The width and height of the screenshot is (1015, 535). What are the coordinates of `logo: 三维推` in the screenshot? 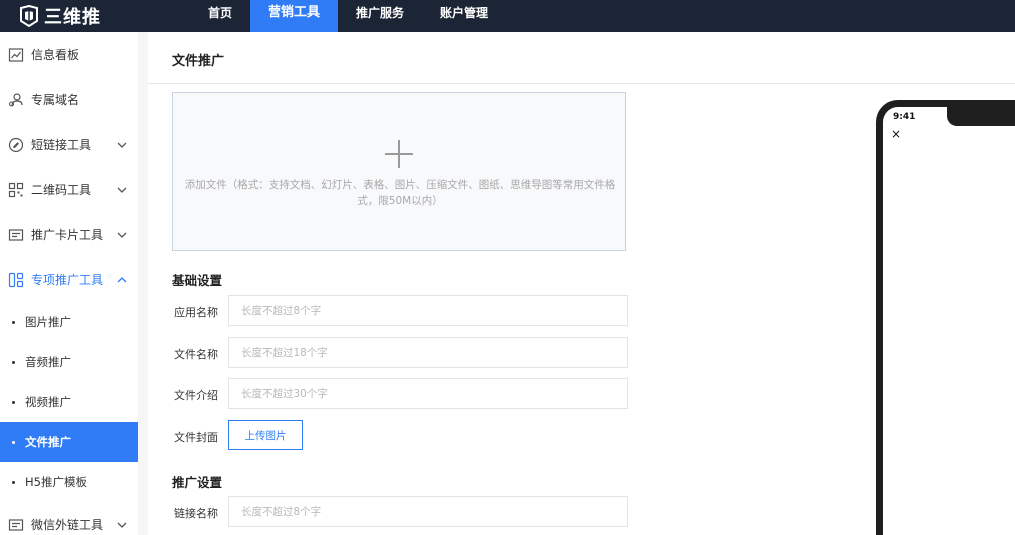 It's located at (59, 16).